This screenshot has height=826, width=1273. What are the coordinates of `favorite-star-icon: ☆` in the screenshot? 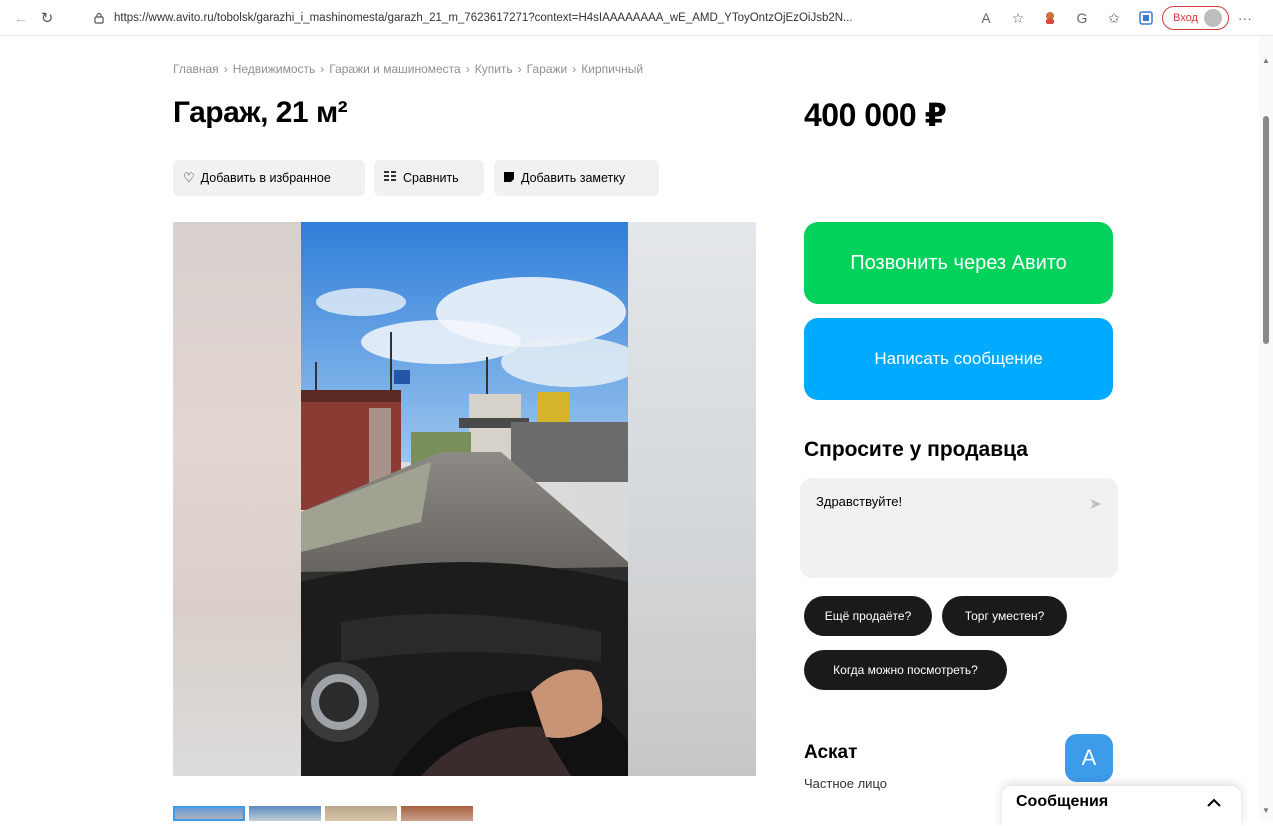 It's located at (1018, 18).